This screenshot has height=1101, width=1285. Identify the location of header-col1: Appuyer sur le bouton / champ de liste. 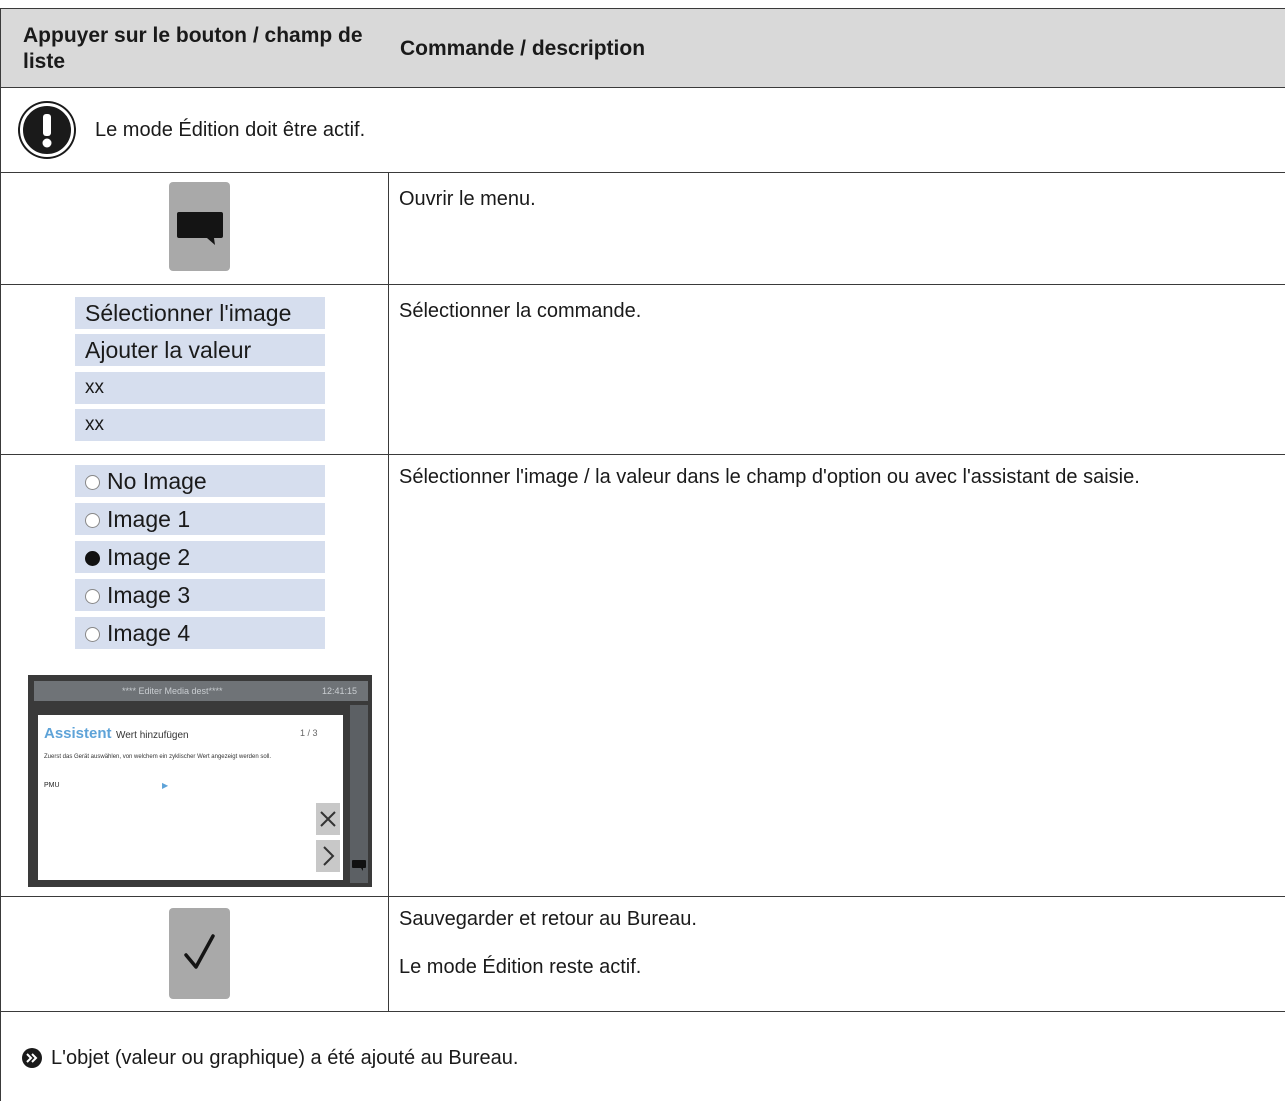
(194, 48).